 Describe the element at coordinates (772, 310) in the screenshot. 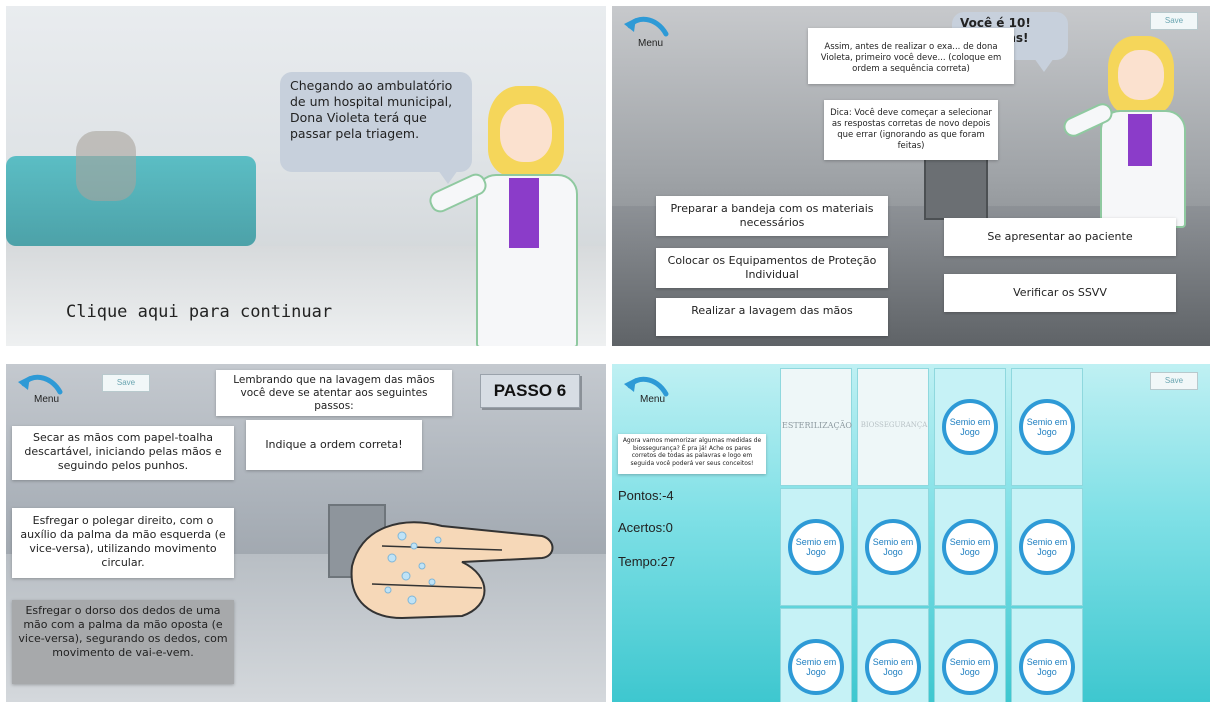

I see `option-label: Realizar a lavagem das mãos` at that location.